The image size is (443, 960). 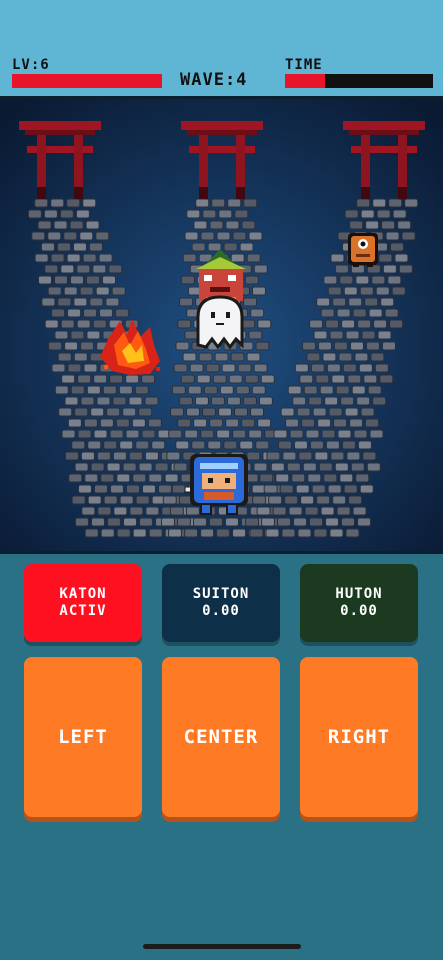 I want to click on right-lane-button: RIGHT, so click(x=359, y=737).